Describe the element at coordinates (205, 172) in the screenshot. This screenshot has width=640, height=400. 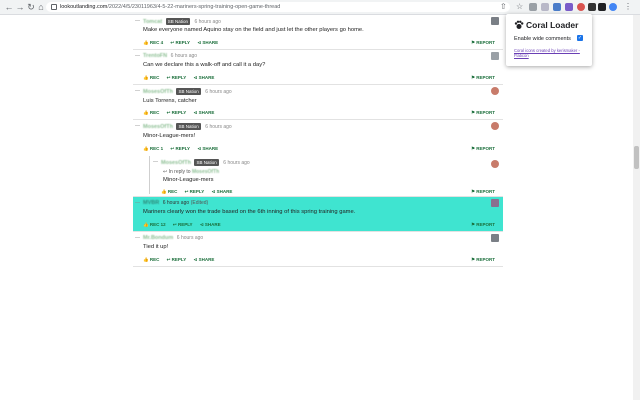
I see `in-reply-author: MosesOfTh` at that location.